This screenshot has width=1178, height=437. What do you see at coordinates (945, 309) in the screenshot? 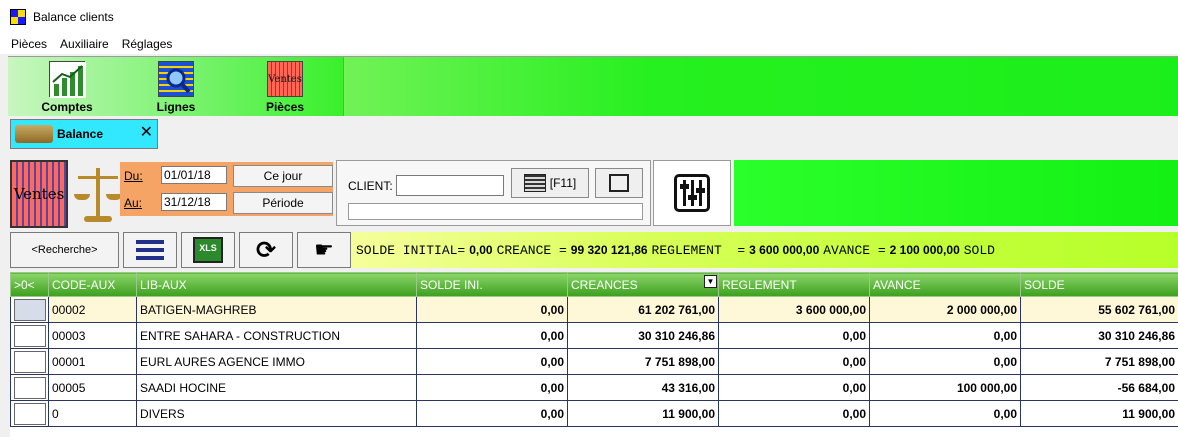
I see `cell-avance: 2 000 000,00` at bounding box center [945, 309].